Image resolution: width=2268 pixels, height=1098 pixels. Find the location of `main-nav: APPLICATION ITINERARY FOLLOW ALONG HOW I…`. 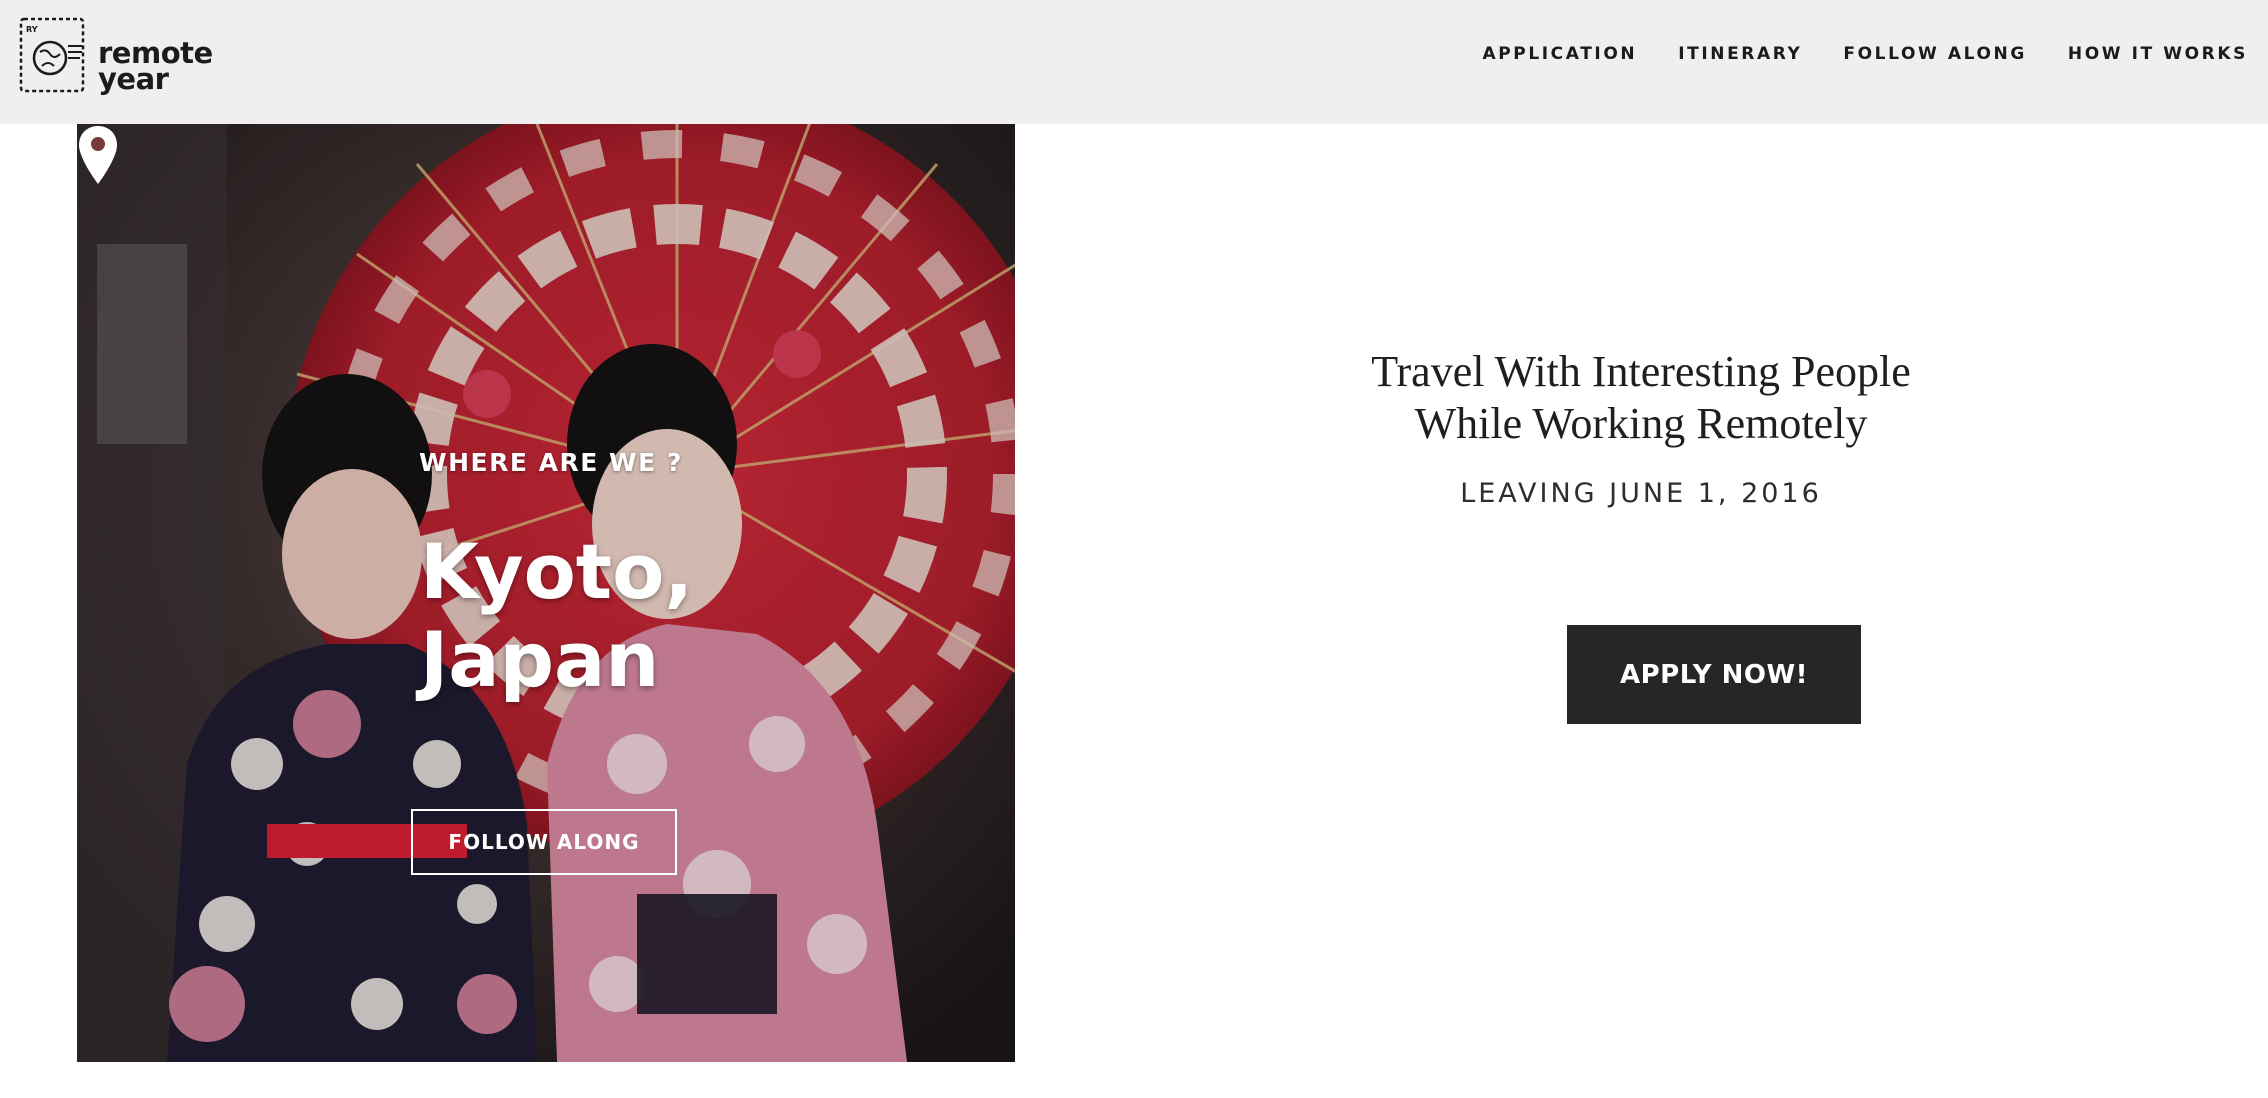

main-nav: APPLICATION ITINERARY FOLLOW ALONG HOW I… is located at coordinates (1865, 54).